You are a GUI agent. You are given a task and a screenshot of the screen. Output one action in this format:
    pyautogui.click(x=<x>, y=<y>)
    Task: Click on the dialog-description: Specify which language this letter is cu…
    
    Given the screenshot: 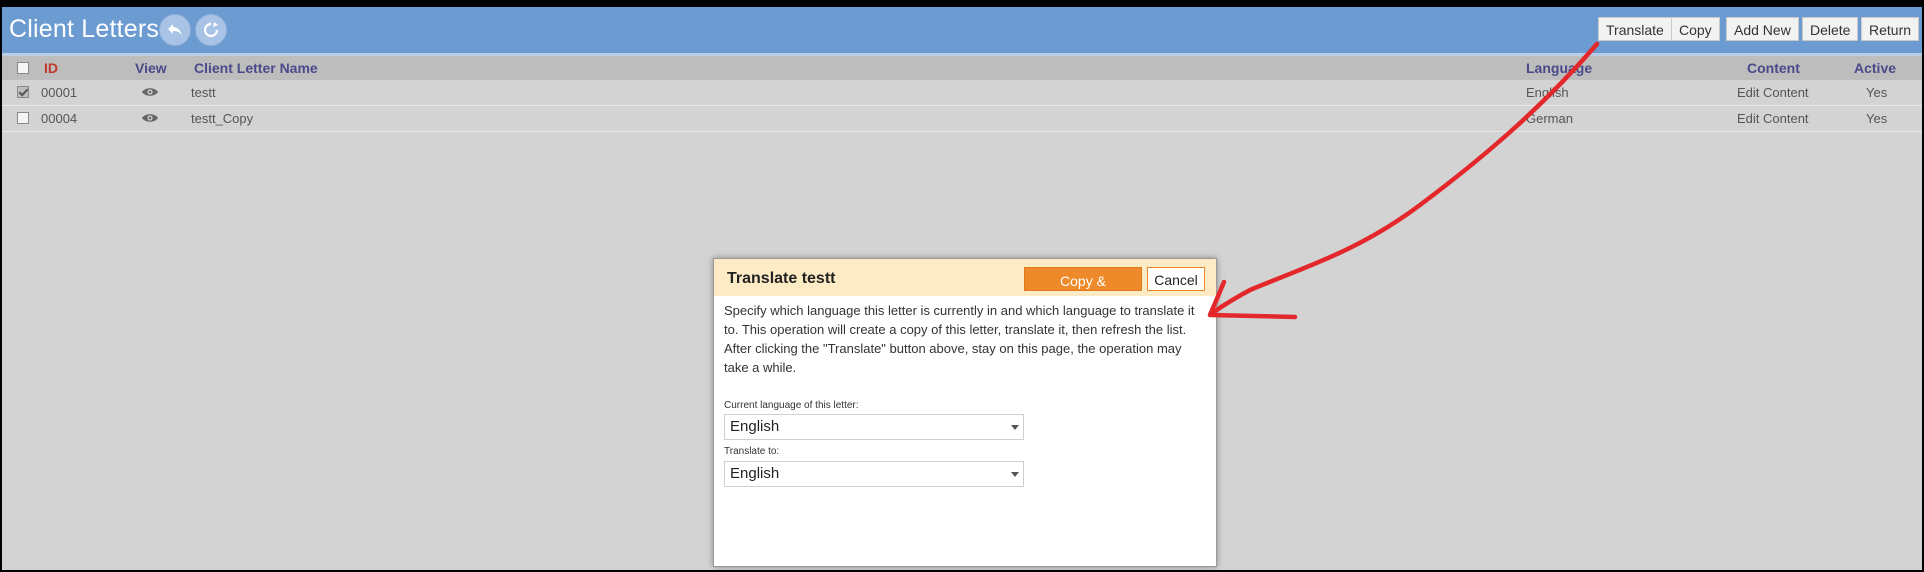 What is the action you would take?
    pyautogui.click(x=965, y=339)
    